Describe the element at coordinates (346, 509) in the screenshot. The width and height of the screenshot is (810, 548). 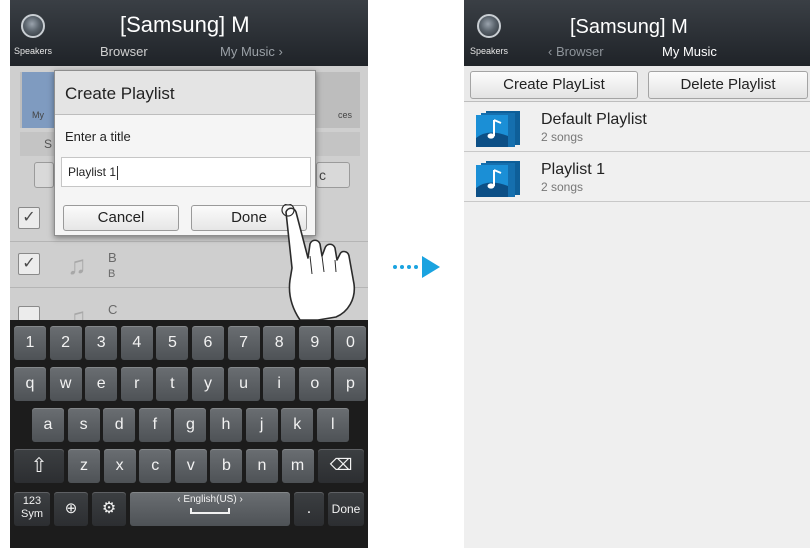
I see `done-key: Done` at that location.